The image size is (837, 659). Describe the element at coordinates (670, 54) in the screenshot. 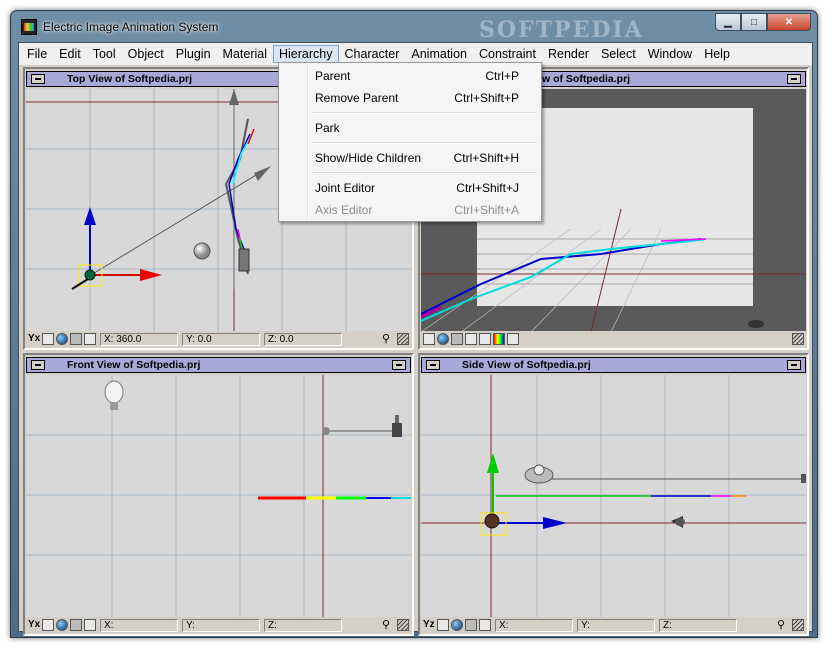

I see `menu-window: Window` at that location.